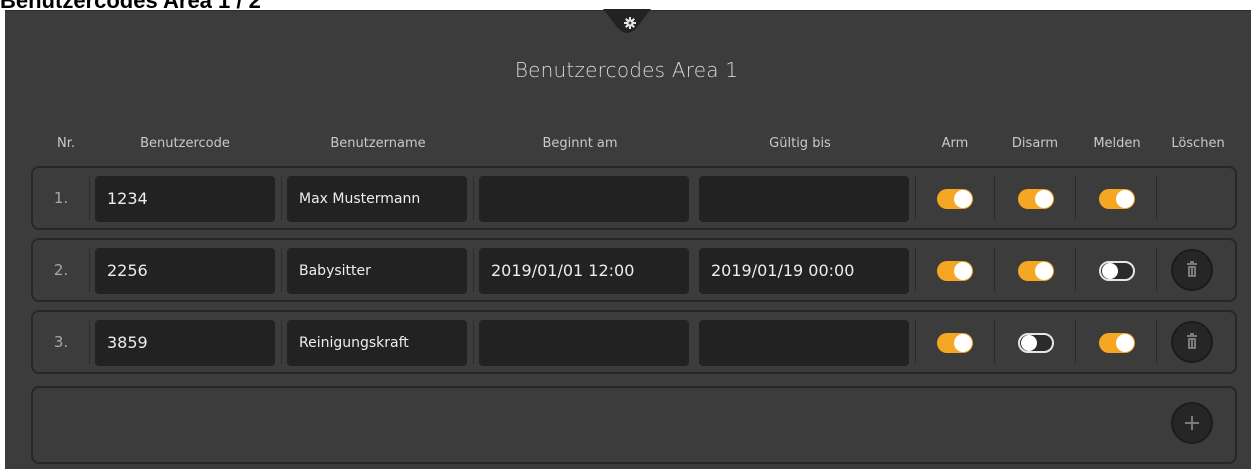 The image size is (1253, 469). I want to click on user-name-field: Max Mustermann, so click(377, 199).